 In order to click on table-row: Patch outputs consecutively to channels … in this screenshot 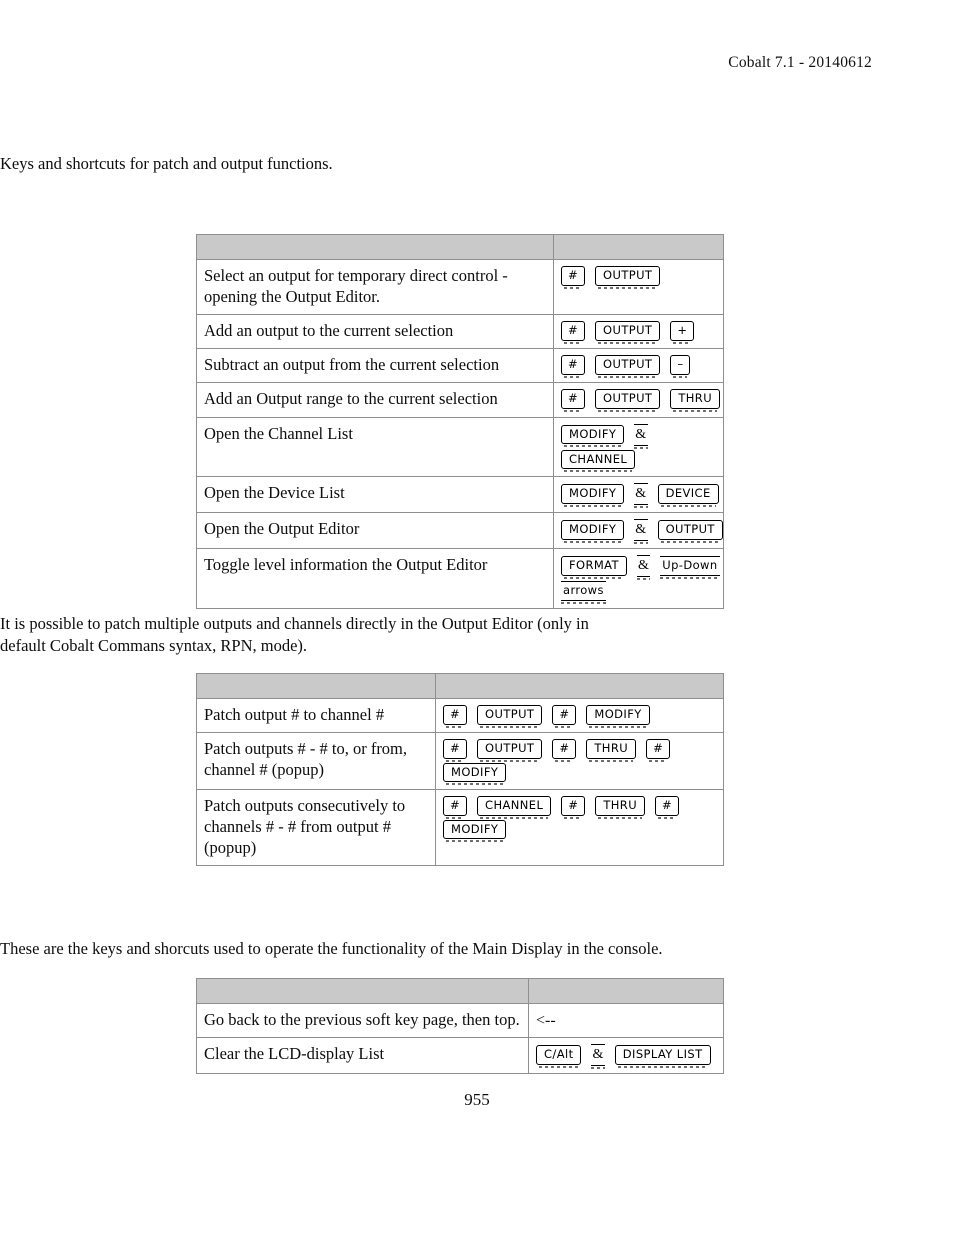, I will do `click(460, 828)`.